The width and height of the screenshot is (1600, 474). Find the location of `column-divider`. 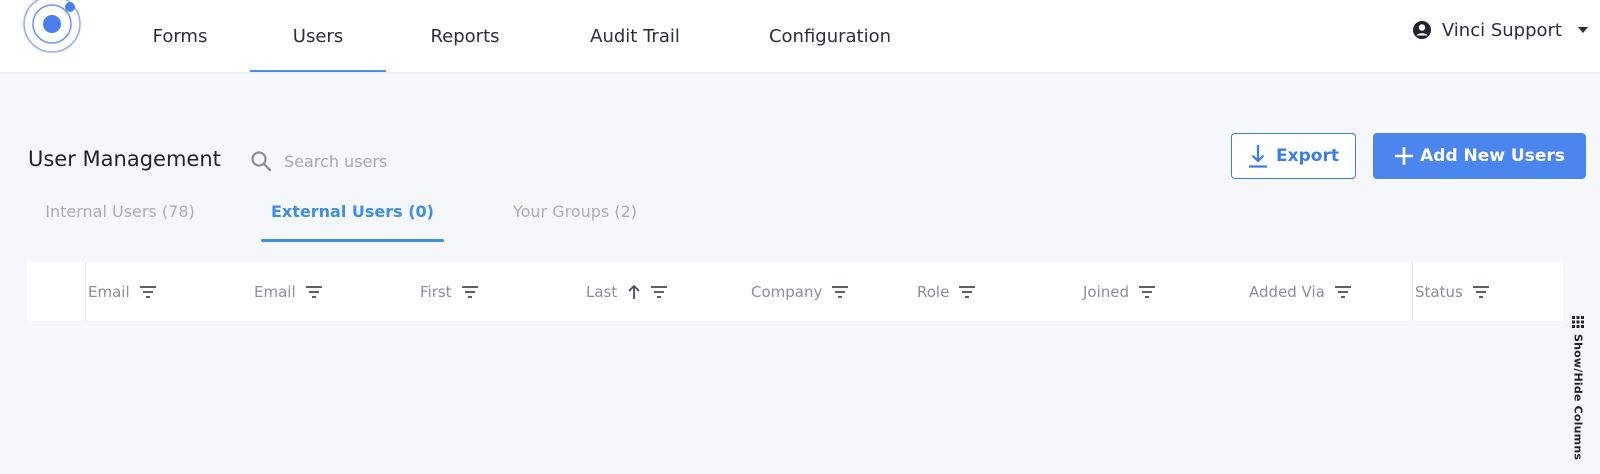

column-divider is located at coordinates (1412, 291).